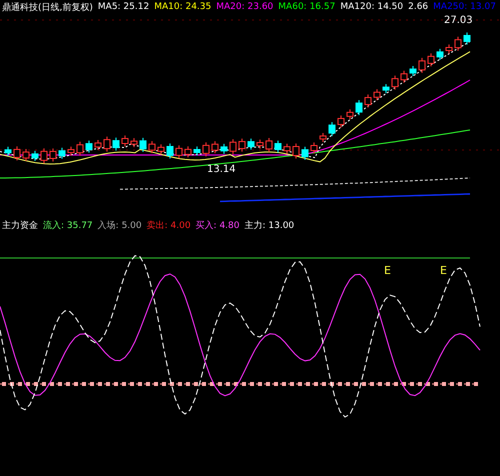  Describe the element at coordinates (372, 7) in the screenshot. I see `legend-value: MA120: 14.50` at that location.